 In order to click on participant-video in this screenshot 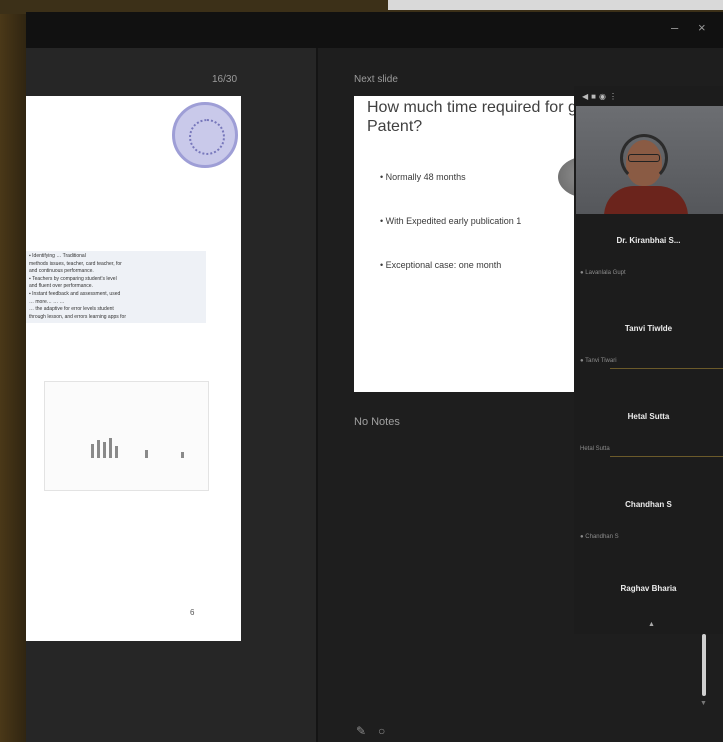, I will do `click(649, 160)`.